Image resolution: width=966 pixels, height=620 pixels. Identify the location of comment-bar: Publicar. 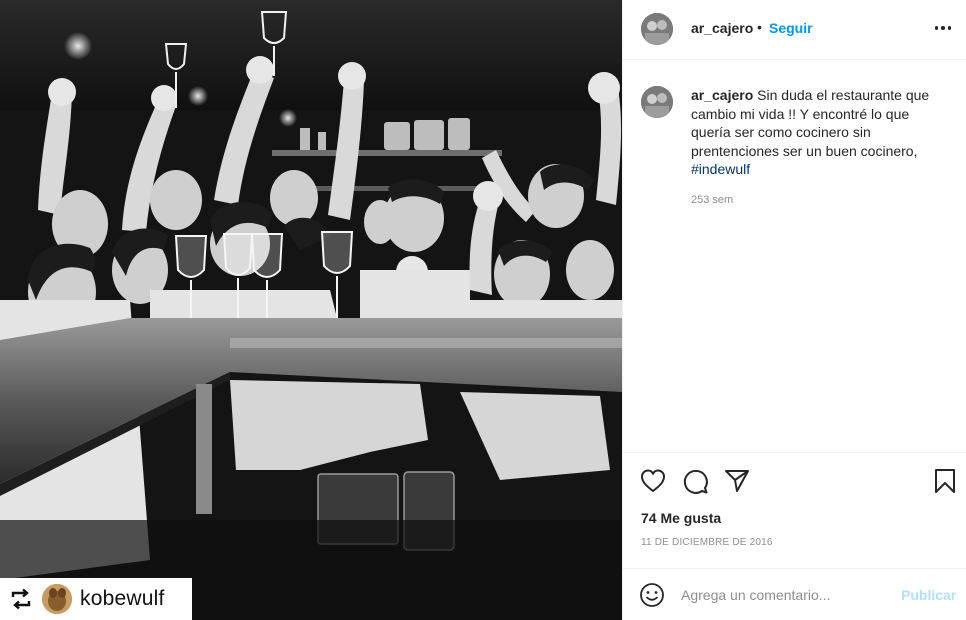
(794, 594).